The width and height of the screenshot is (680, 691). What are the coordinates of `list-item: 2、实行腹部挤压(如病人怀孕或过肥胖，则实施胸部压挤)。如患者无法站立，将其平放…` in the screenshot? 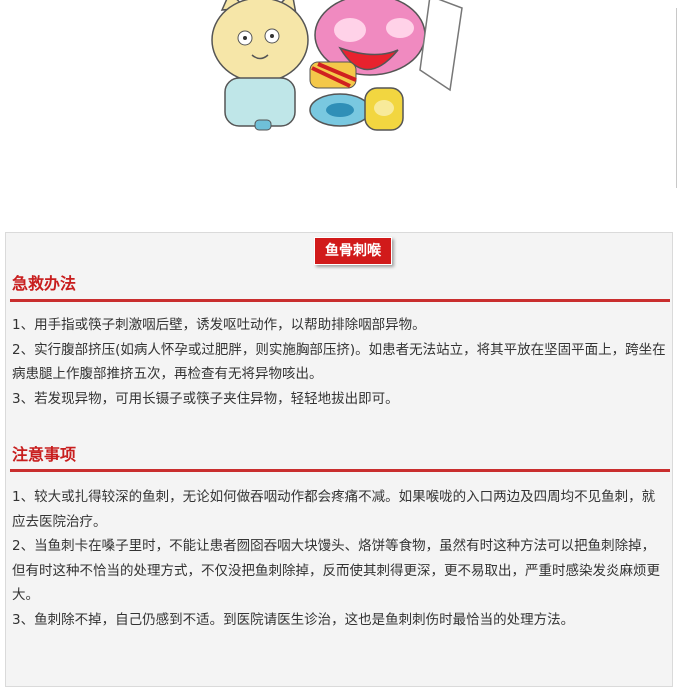 It's located at (339, 362).